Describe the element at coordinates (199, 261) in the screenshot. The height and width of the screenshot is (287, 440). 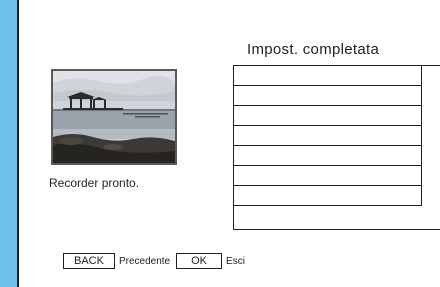
I see `ok-button: OK` at that location.